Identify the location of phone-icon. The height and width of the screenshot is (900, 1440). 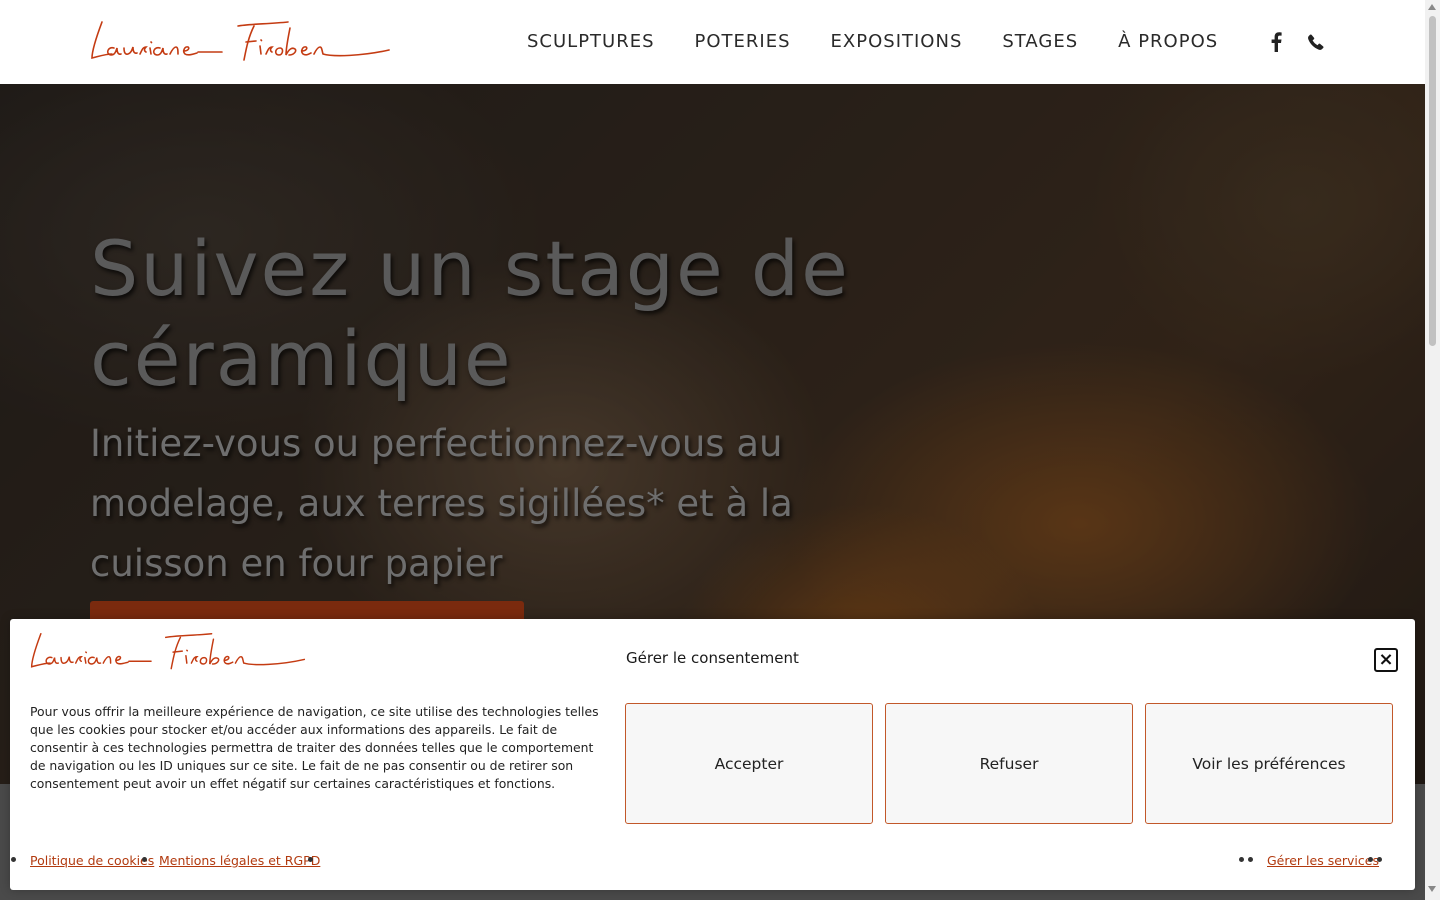
(1316, 42).